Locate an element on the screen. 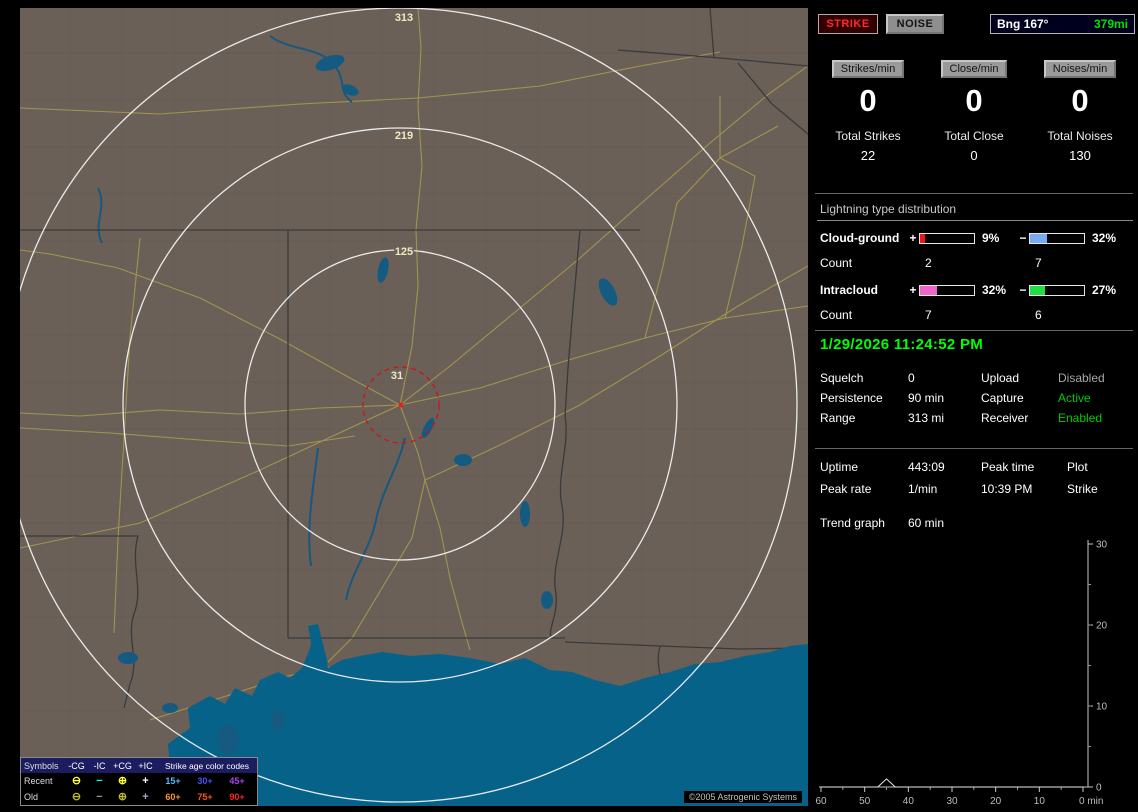 The height and width of the screenshot is (812, 1138). plot-label: Plot is located at coordinates (1077, 467).